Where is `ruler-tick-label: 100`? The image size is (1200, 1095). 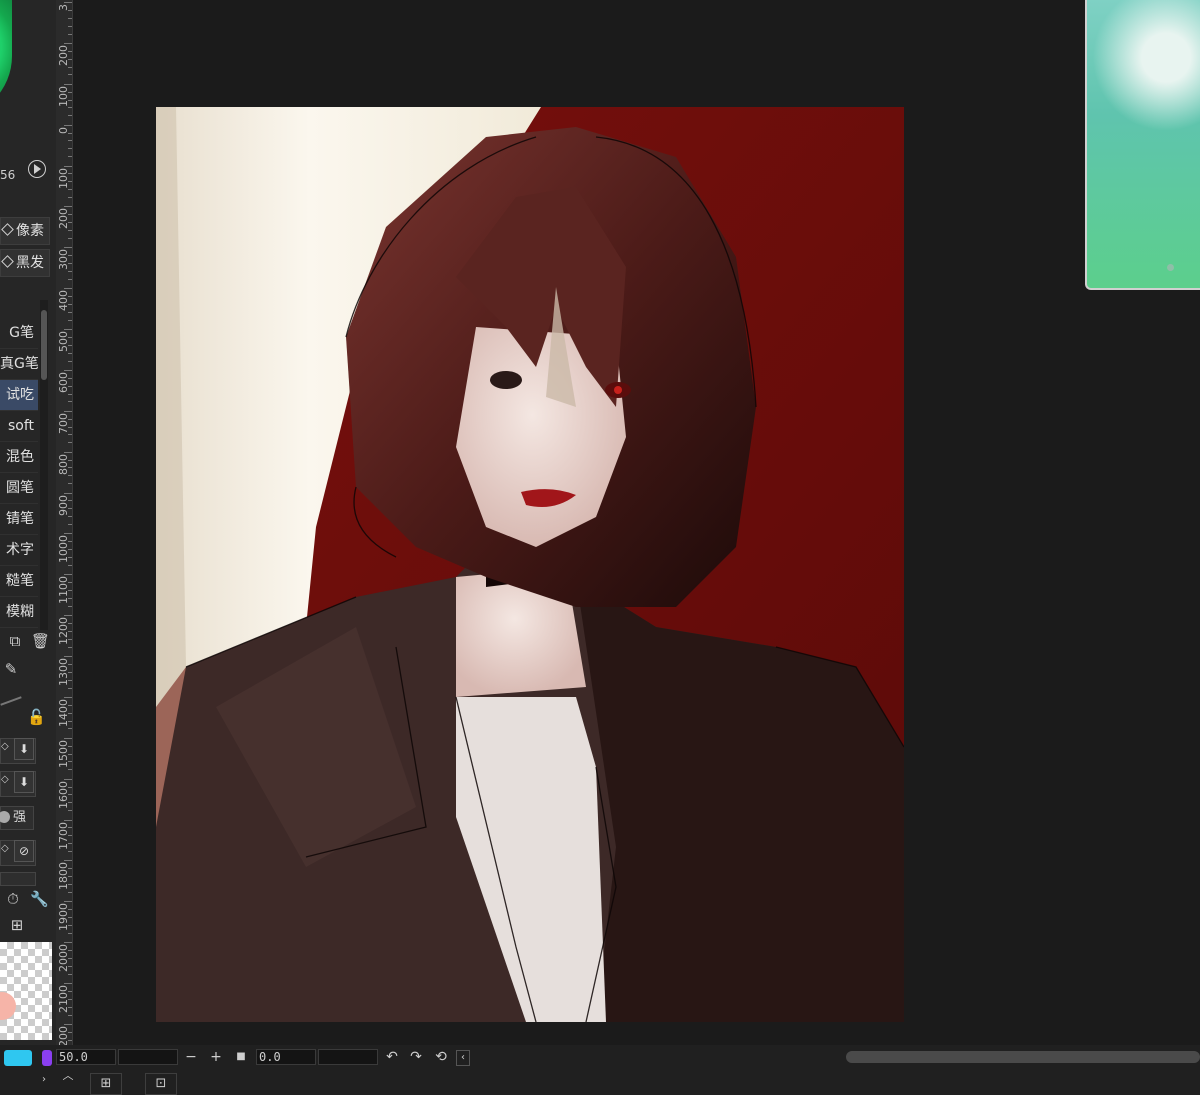 ruler-tick-label: 100 is located at coordinates (63, 178).